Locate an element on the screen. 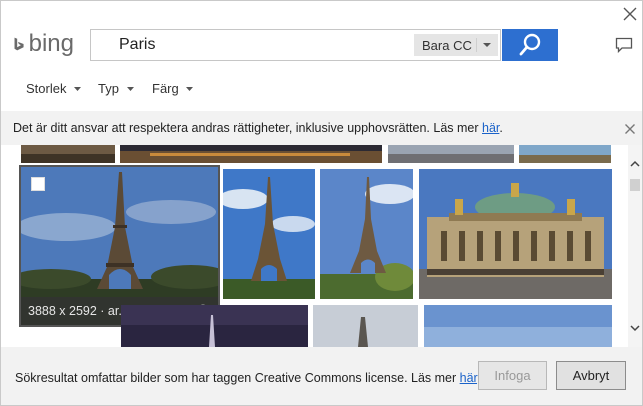 This screenshot has height=406, width=643. filter-type-label: Typ is located at coordinates (108, 88).